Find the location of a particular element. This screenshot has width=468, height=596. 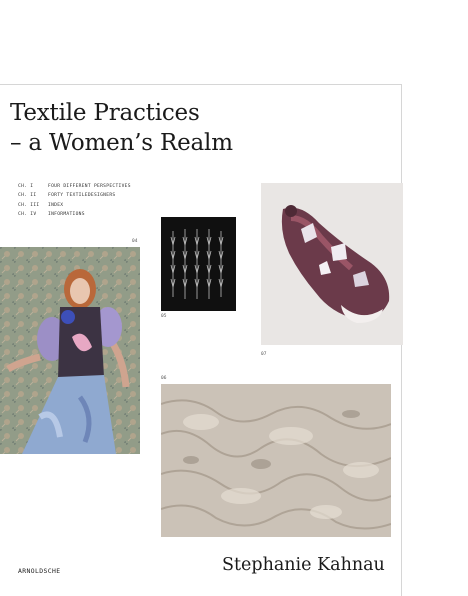

toc-row: CH. IV INFORMATIONS is located at coordinates (74, 214).